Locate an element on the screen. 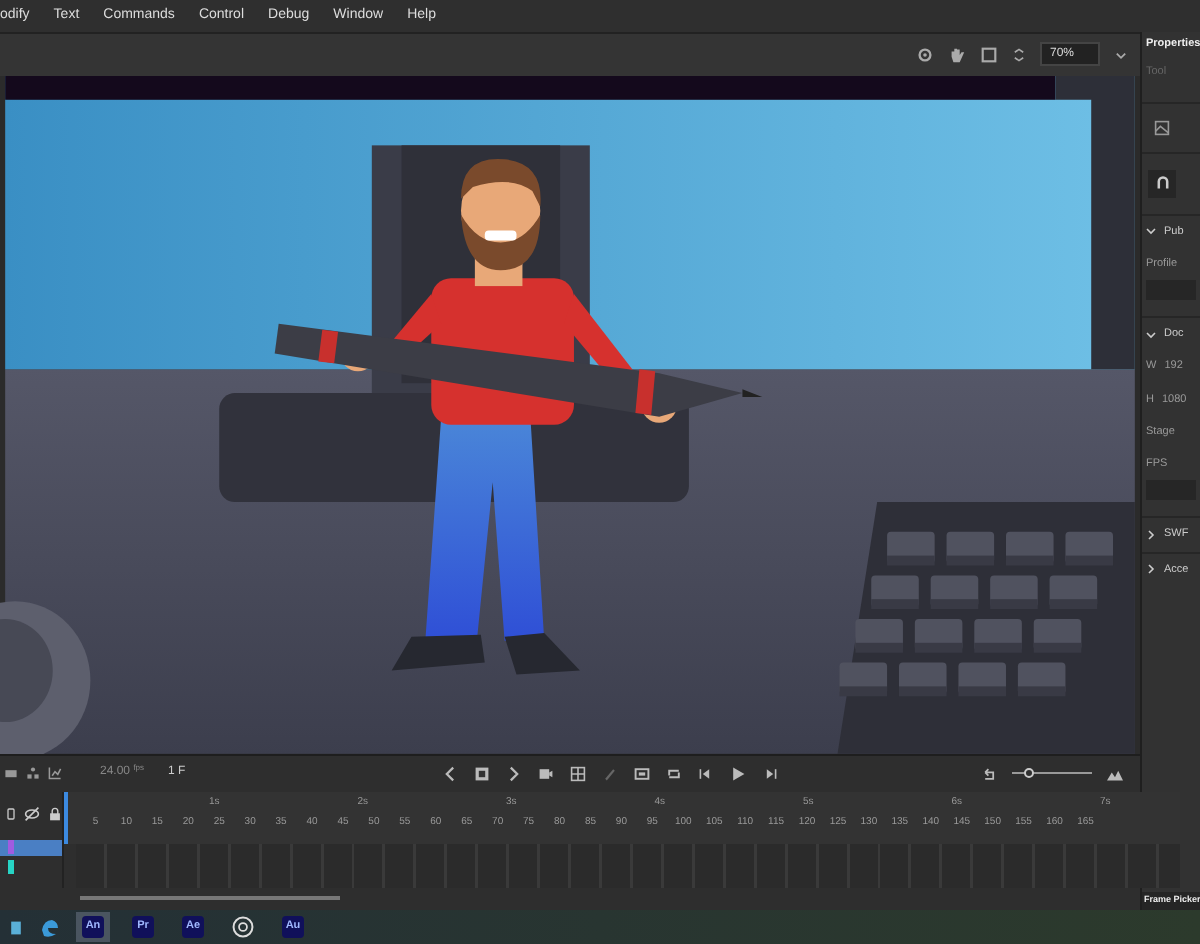 The width and height of the screenshot is (1200, 944). magnet-icon is located at coordinates (1162, 183).